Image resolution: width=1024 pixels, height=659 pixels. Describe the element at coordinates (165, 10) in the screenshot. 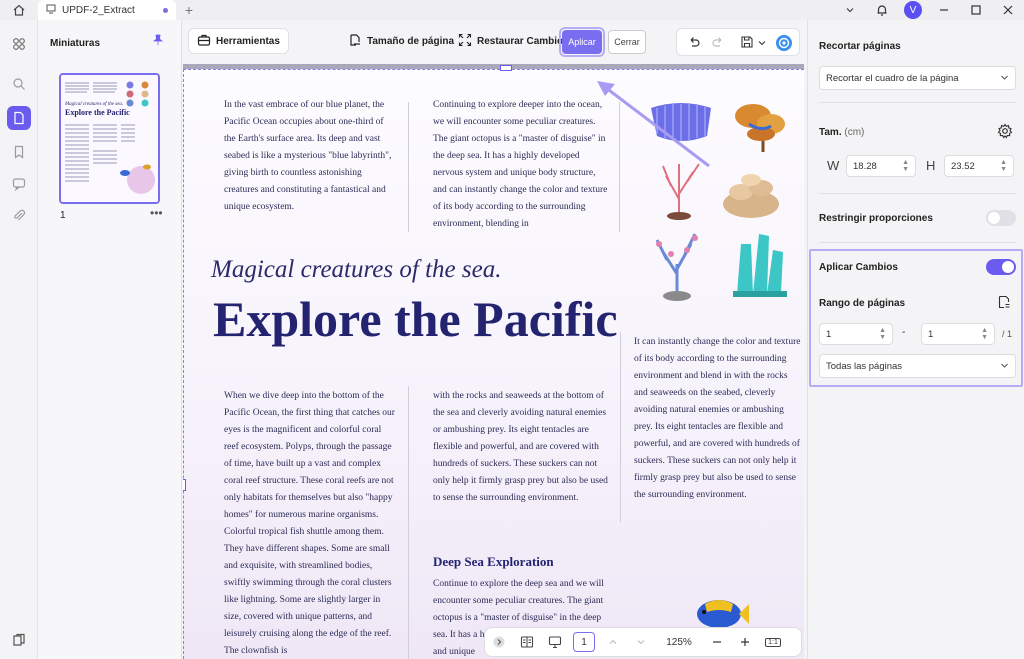

I see `unsaved-dot` at that location.